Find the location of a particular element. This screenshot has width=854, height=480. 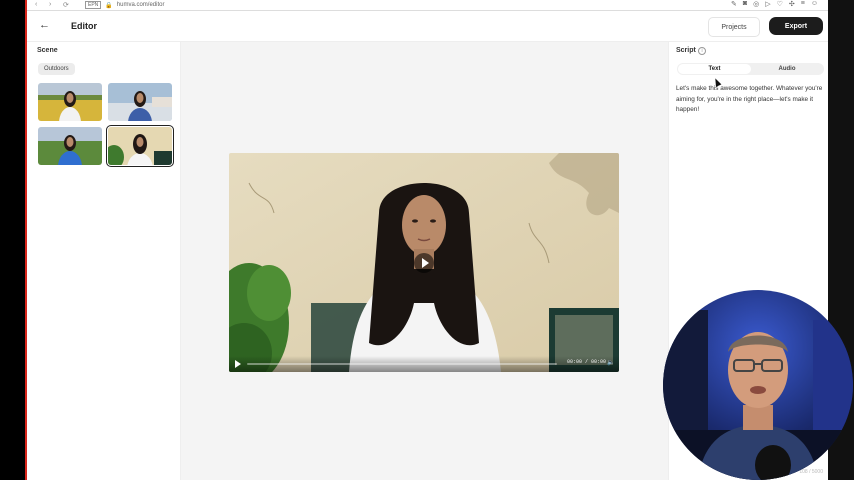

play-control-icon is located at coordinates (238, 364).